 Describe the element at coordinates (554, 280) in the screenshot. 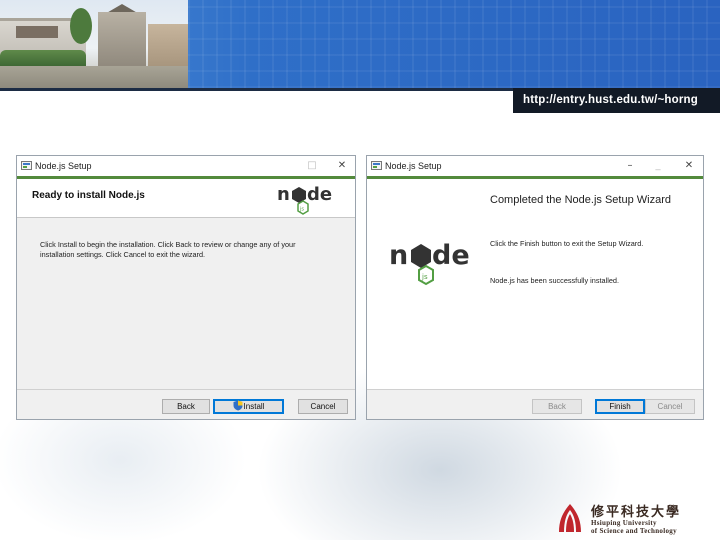

I see `success-message: Node.js has been successfully installed.` at that location.